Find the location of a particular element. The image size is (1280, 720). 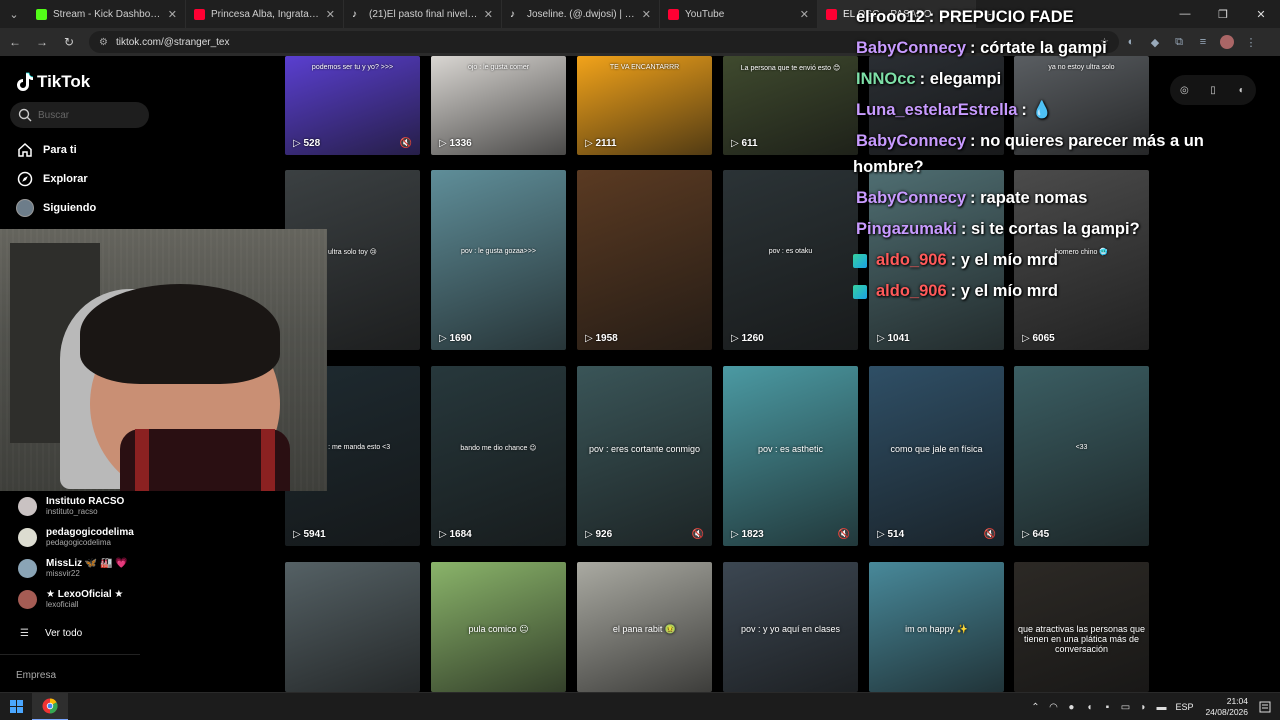

video-thumbnail: ojo : le gusta comer ▷ 1336 is located at coordinates (498, 105).